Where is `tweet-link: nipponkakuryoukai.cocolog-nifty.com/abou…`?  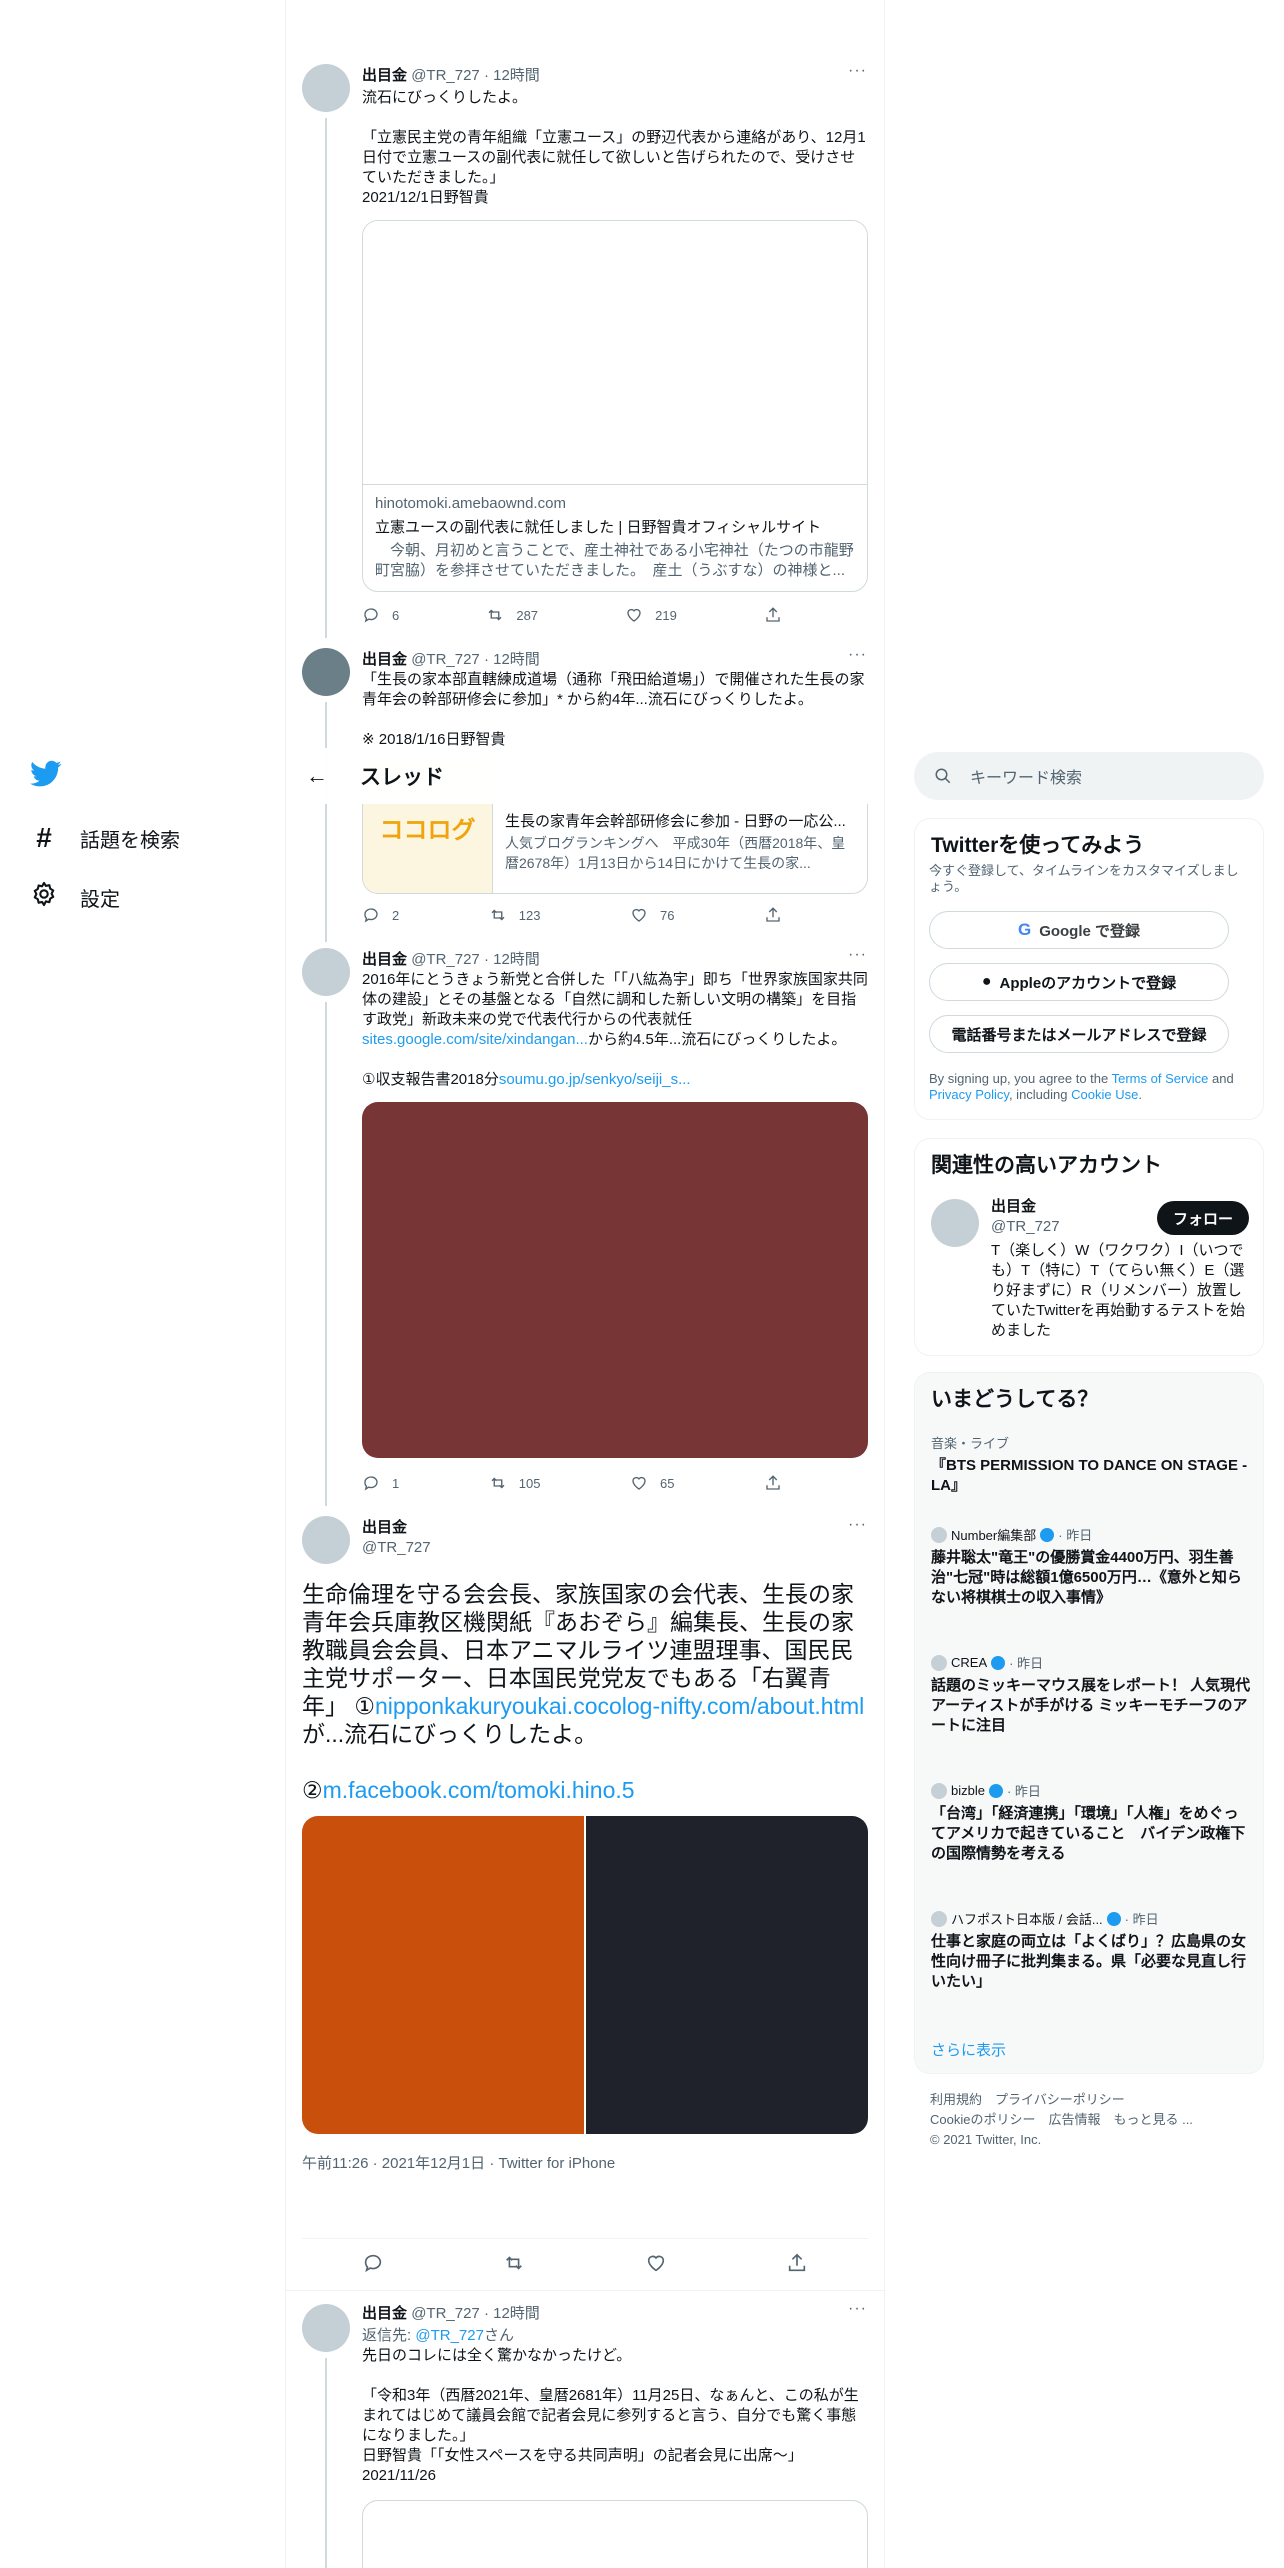
tweet-link: nipponkakuryoukai.cocolog-nifty.com/abou… is located at coordinates (619, 1706).